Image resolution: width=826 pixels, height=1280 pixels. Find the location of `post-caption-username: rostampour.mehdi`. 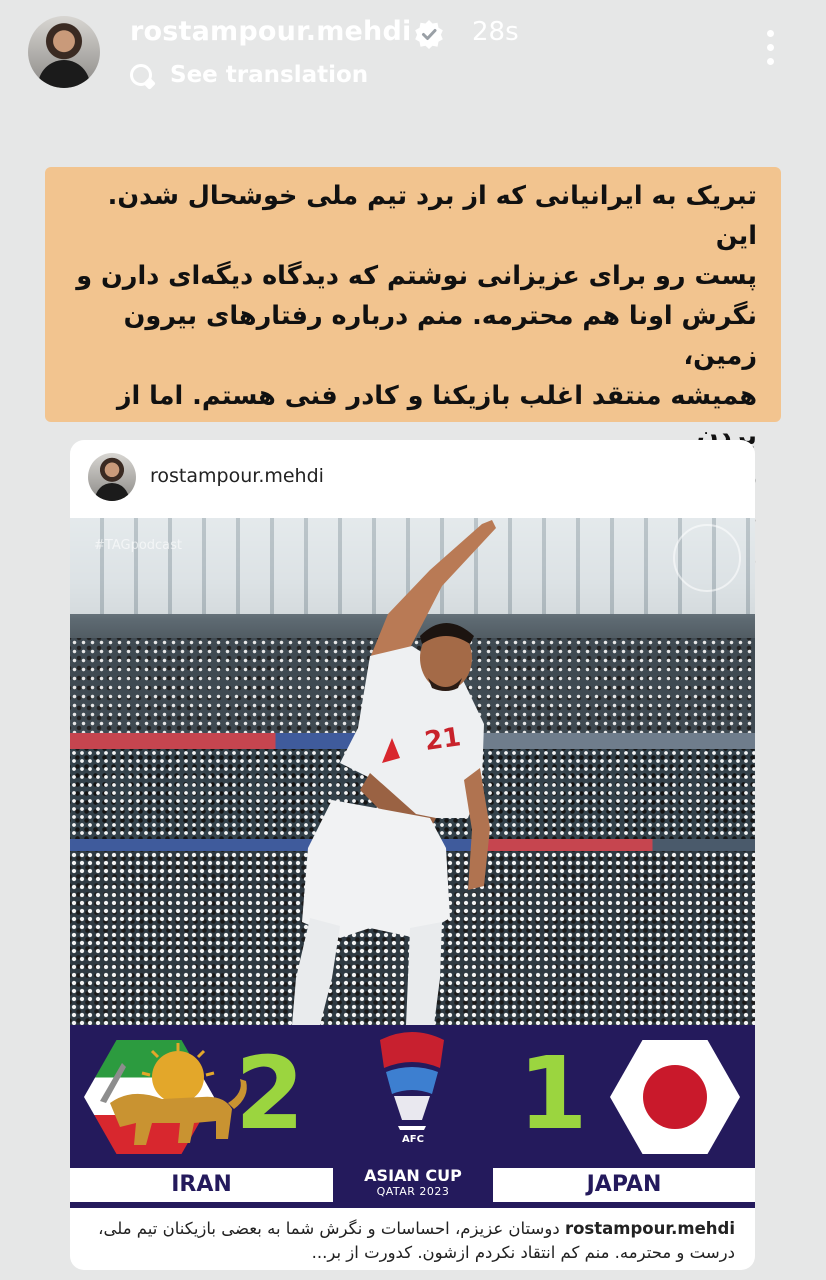

post-caption-username: rostampour.mehdi is located at coordinates (650, 1228).